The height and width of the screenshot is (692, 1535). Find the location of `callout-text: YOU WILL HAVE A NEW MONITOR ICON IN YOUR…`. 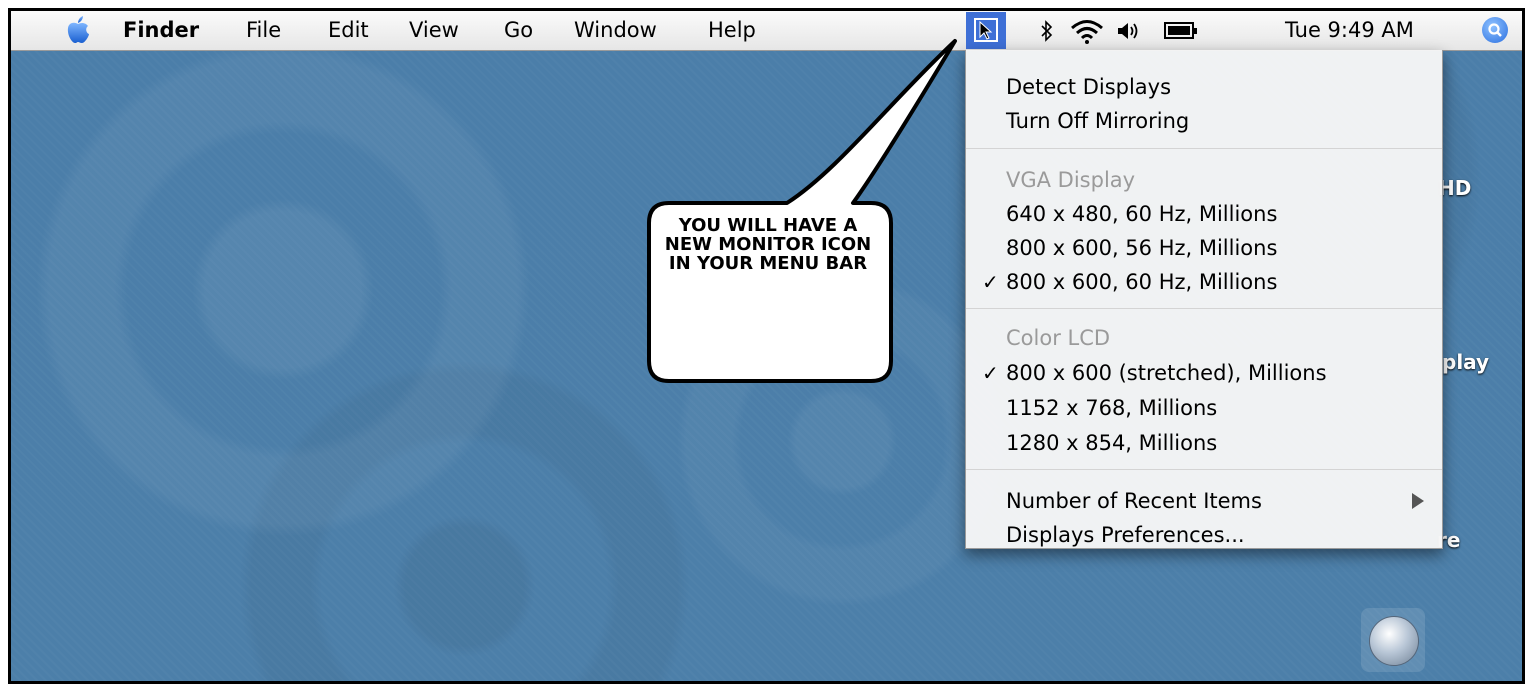

callout-text: YOU WILL HAVE A NEW MONITOR ICON IN YOUR… is located at coordinates (768, 244).